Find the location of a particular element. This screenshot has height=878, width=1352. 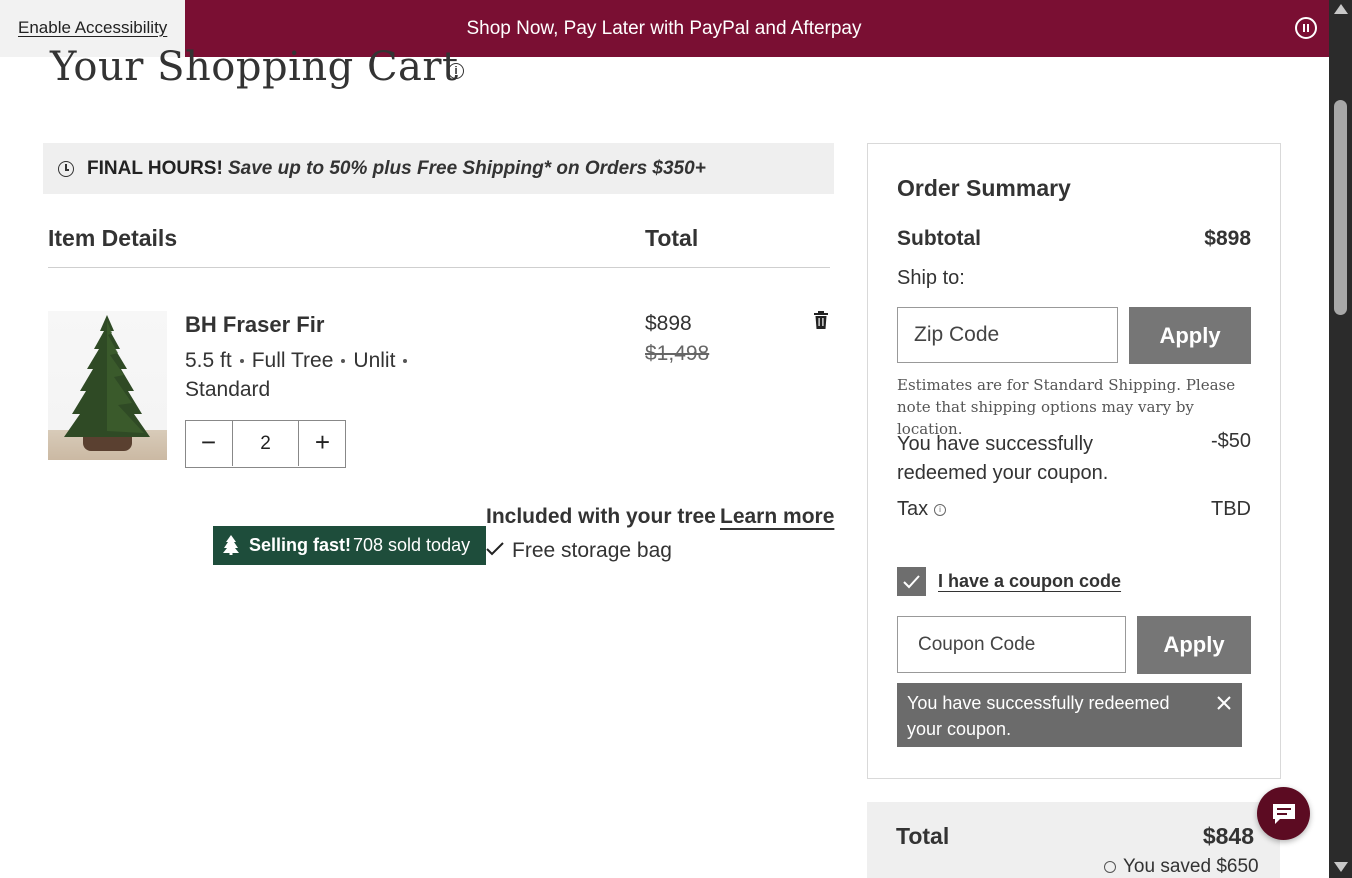

deal-headline: FINAL HOURS! is located at coordinates (155, 168).